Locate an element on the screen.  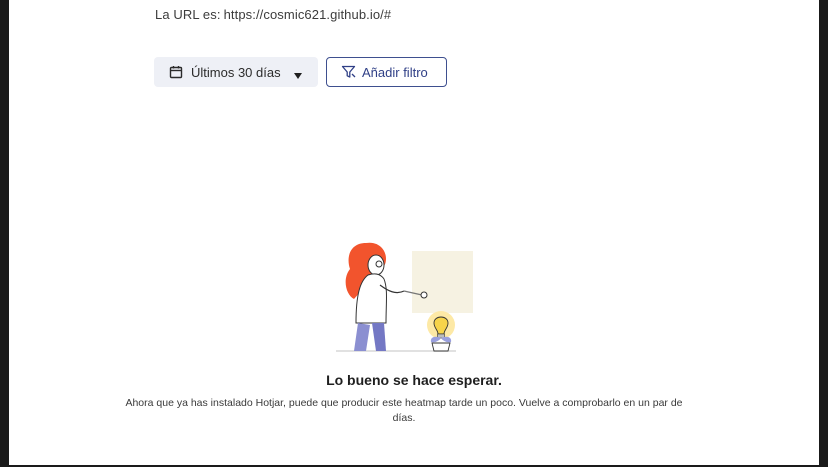
calendar-icon is located at coordinates (176, 72).